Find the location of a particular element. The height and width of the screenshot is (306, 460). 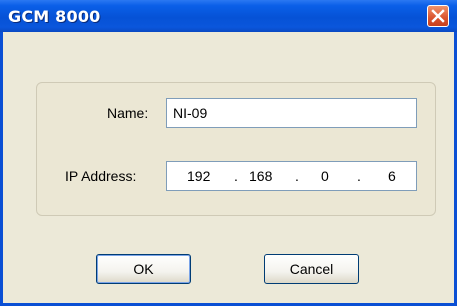

ip-address-label: IP Address: is located at coordinates (101, 176).